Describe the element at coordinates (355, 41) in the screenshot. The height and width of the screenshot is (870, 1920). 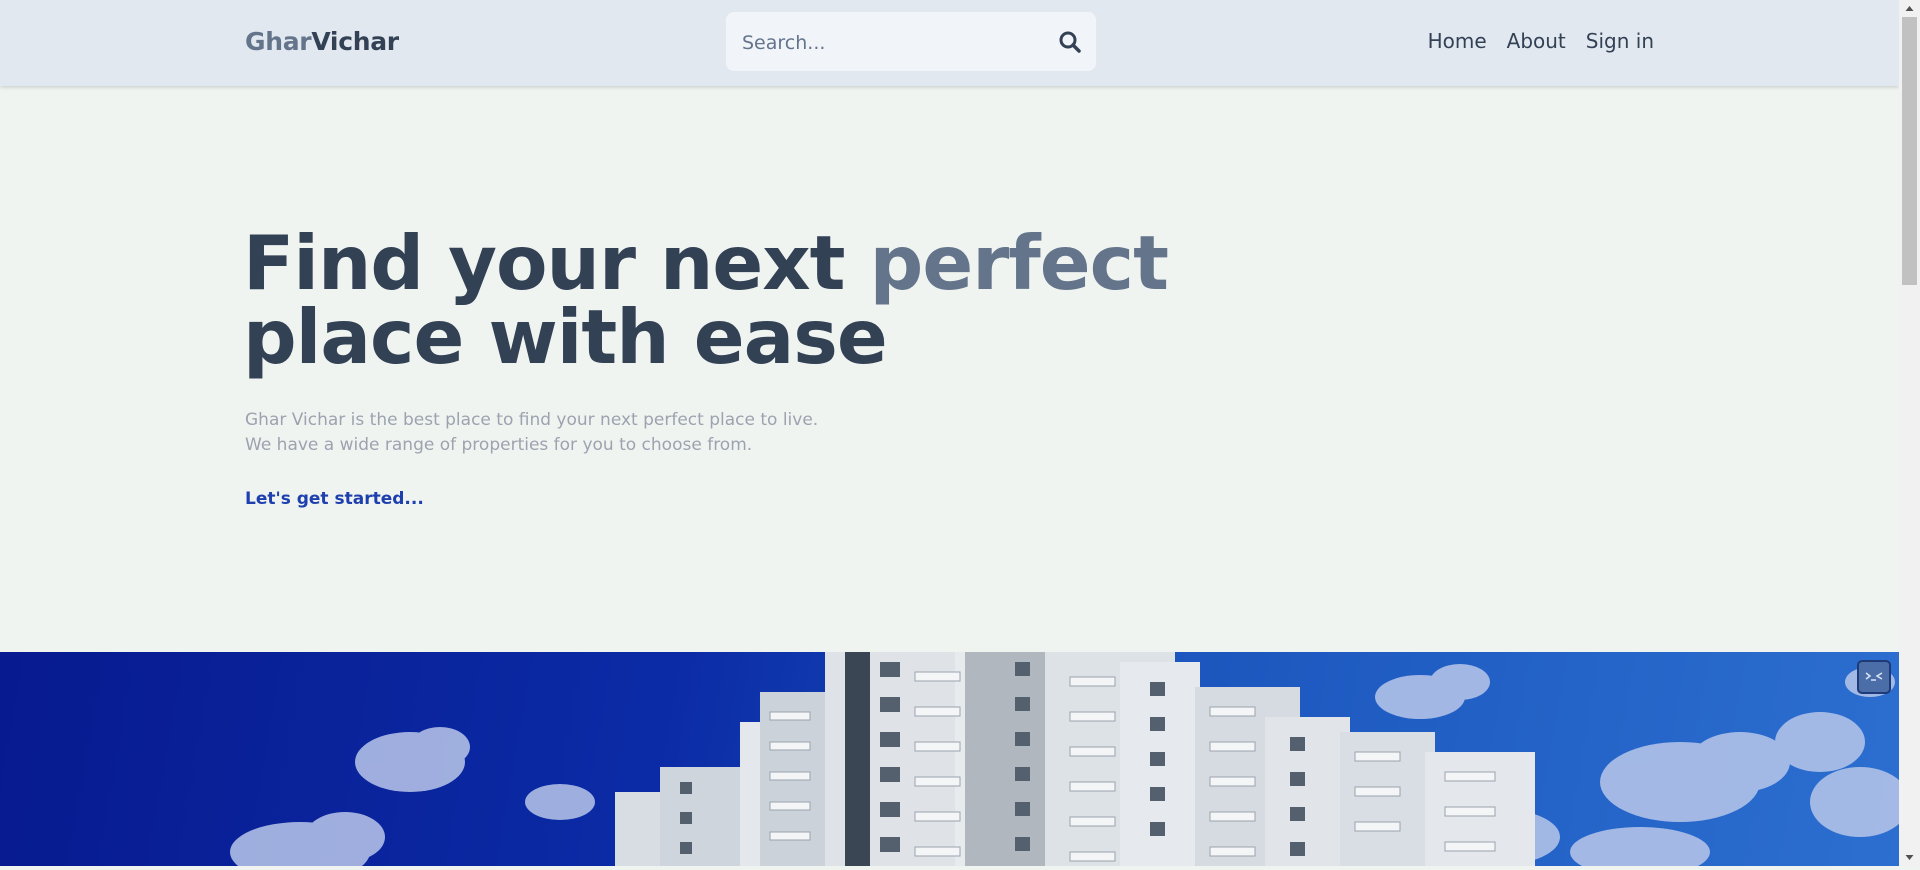
I see `logo-part-vichar: Vichar` at that location.